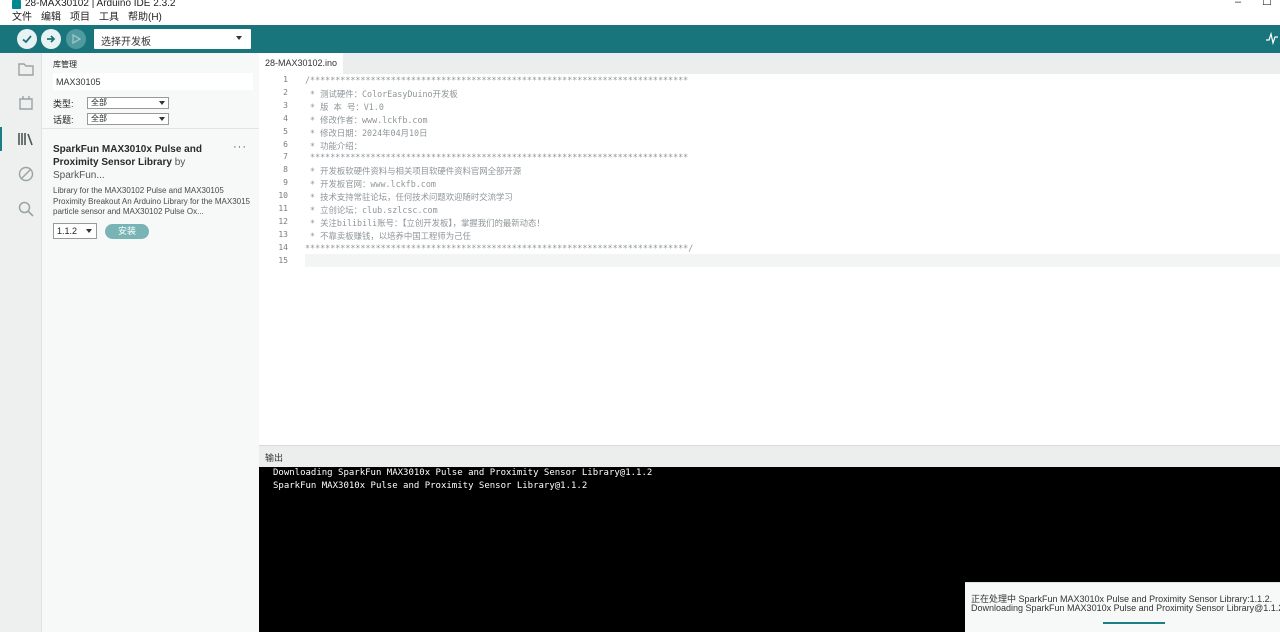 The image size is (1280, 632). I want to click on code-line: * 技术支持常驻论坛，任何技术问题欢迎随时交流学习, so click(409, 197).